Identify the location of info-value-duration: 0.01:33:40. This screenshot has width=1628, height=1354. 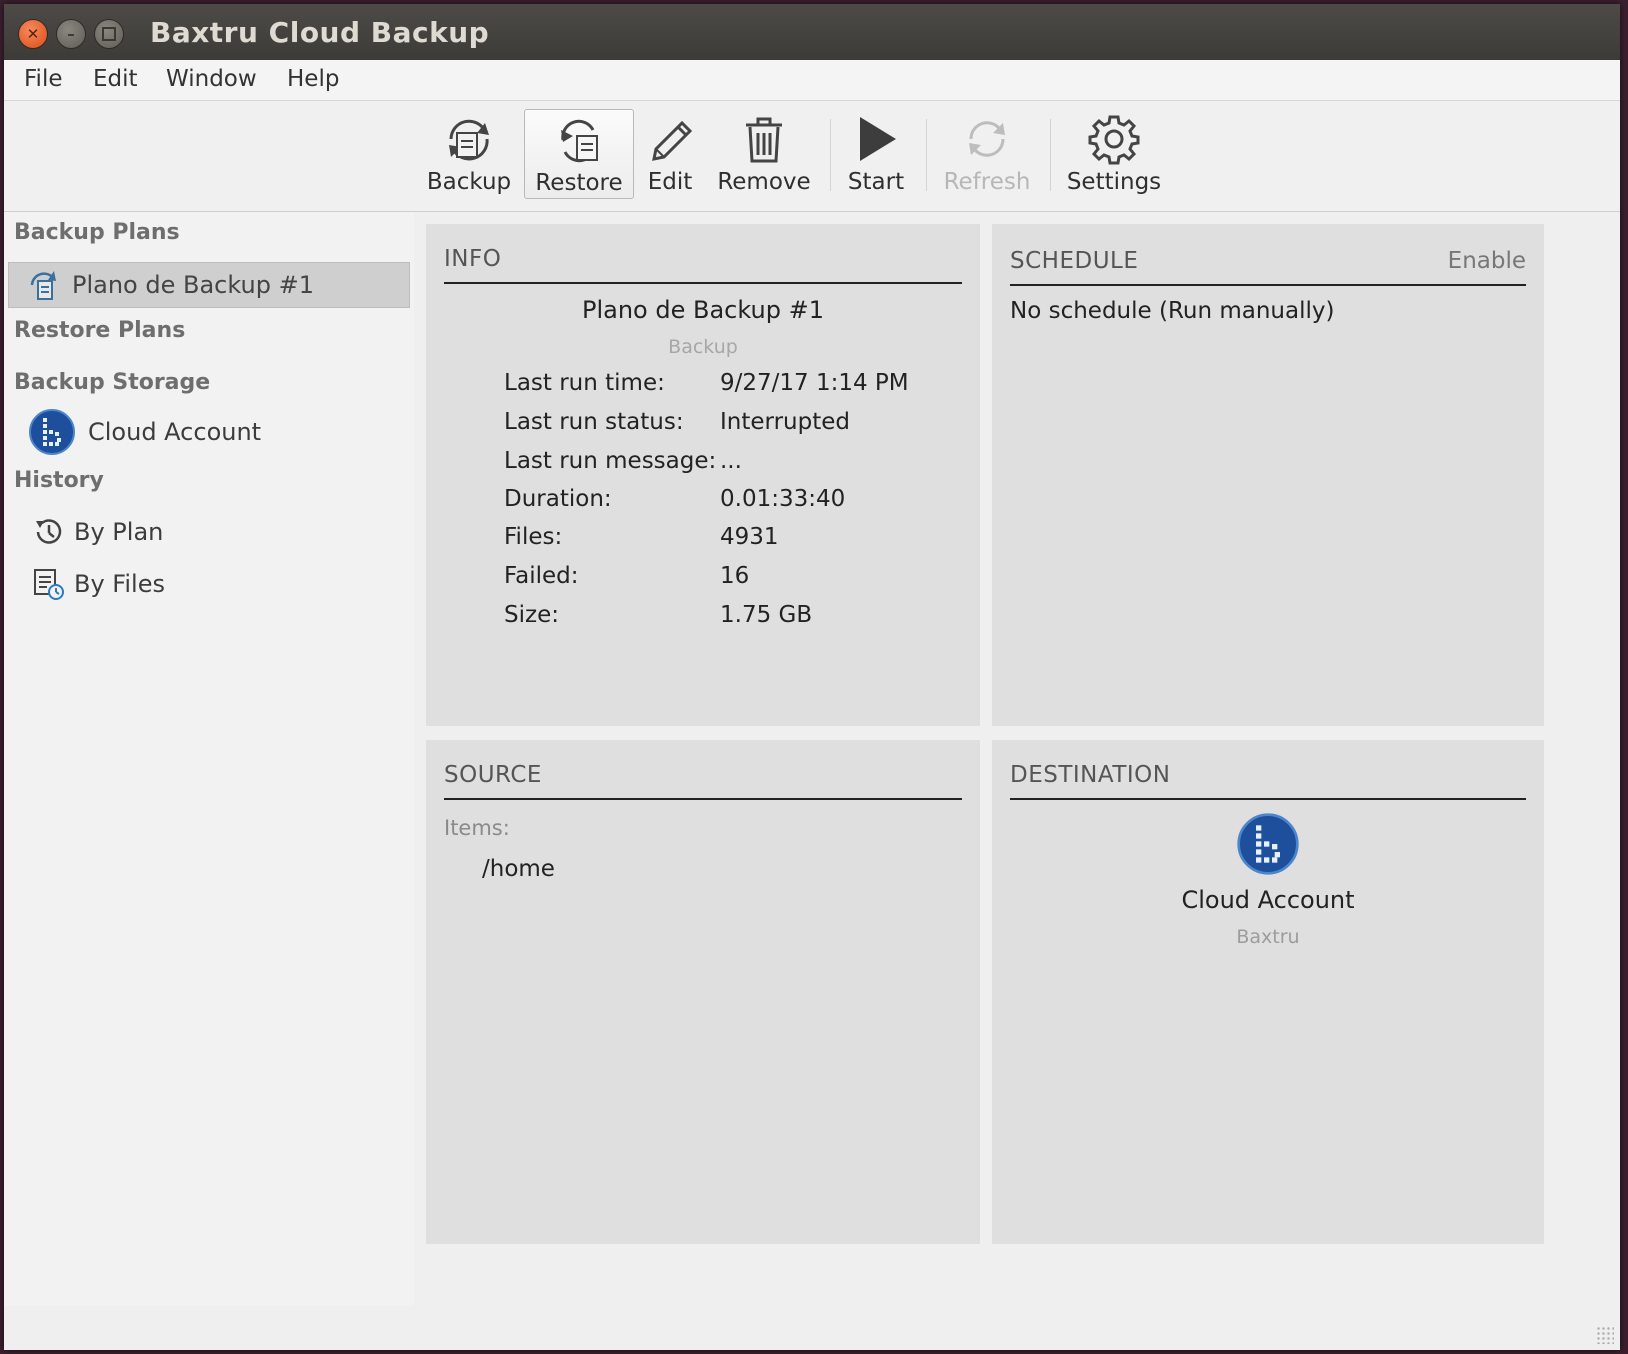
(783, 499).